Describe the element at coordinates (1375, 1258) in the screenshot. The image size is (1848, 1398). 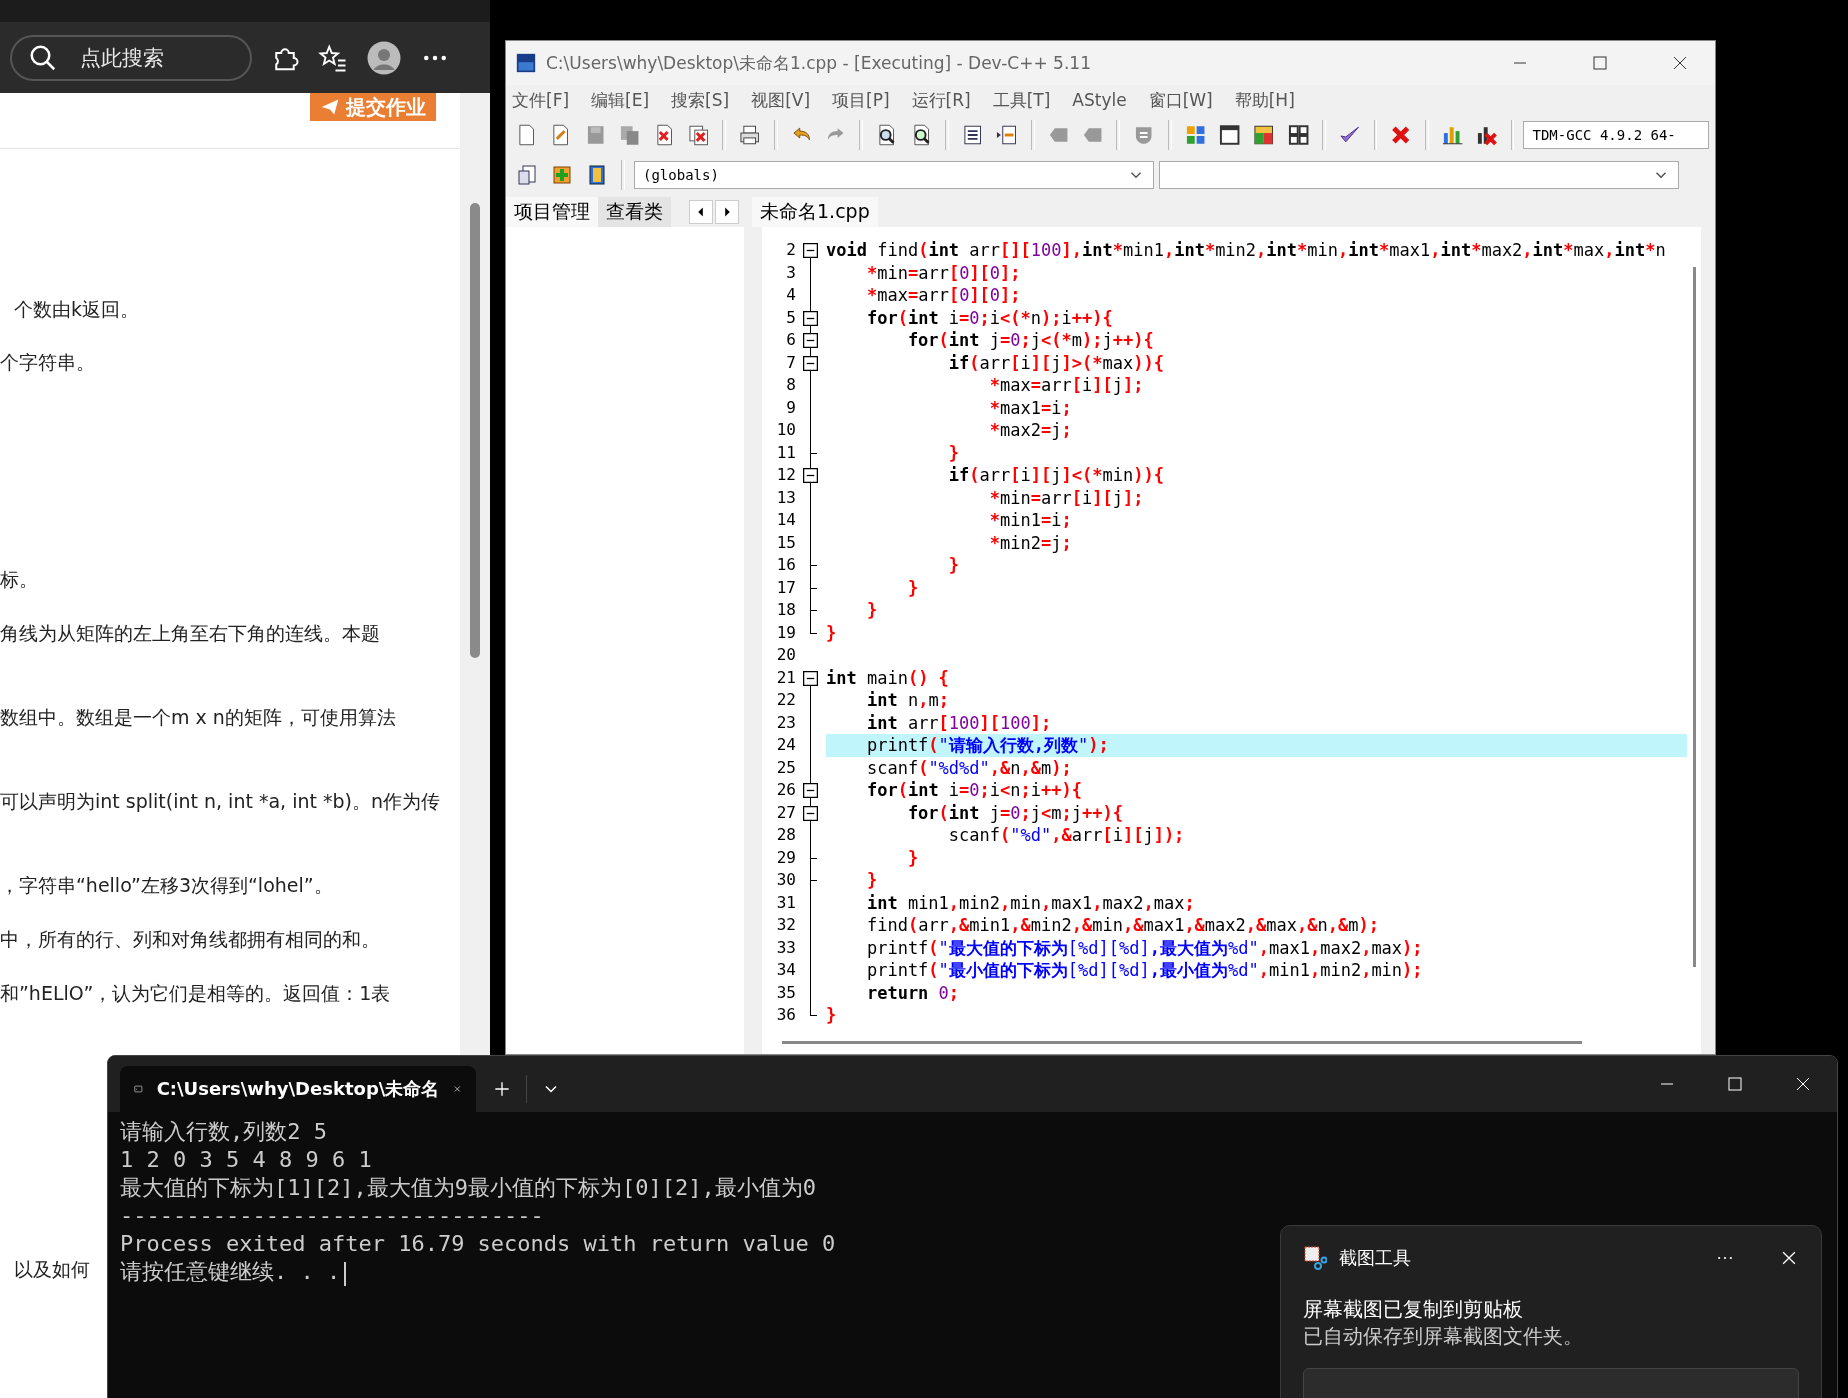
I see `app-name: 截图工具` at that location.